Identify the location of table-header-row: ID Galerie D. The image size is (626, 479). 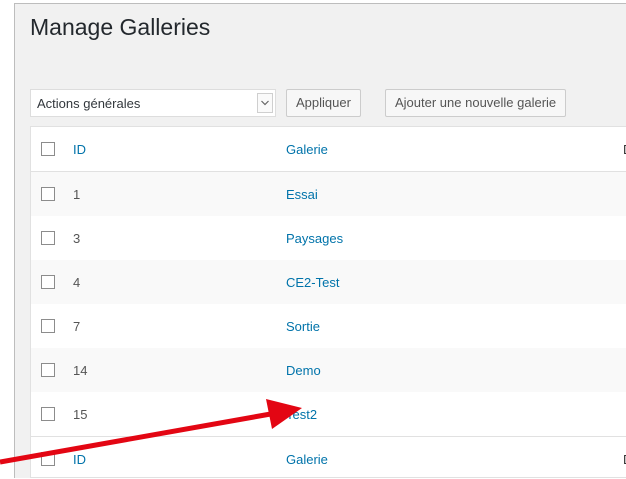
(328, 149).